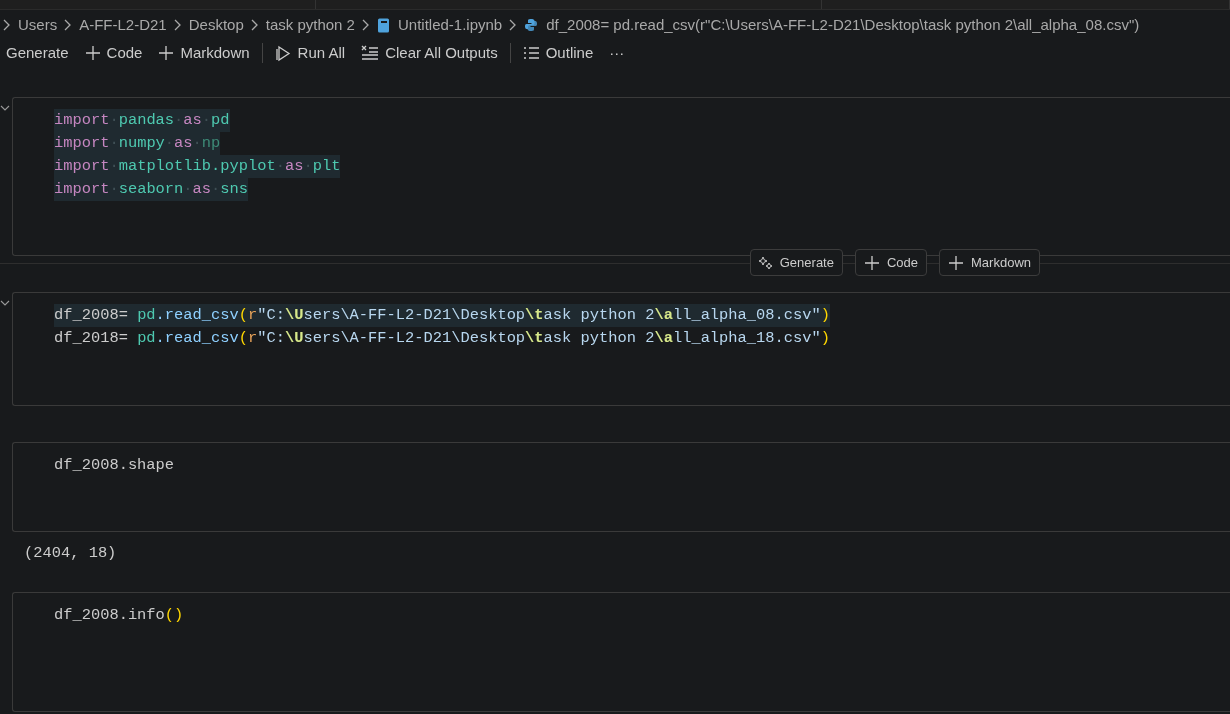  What do you see at coordinates (283, 53) in the screenshot?
I see `play-icon` at bounding box center [283, 53].